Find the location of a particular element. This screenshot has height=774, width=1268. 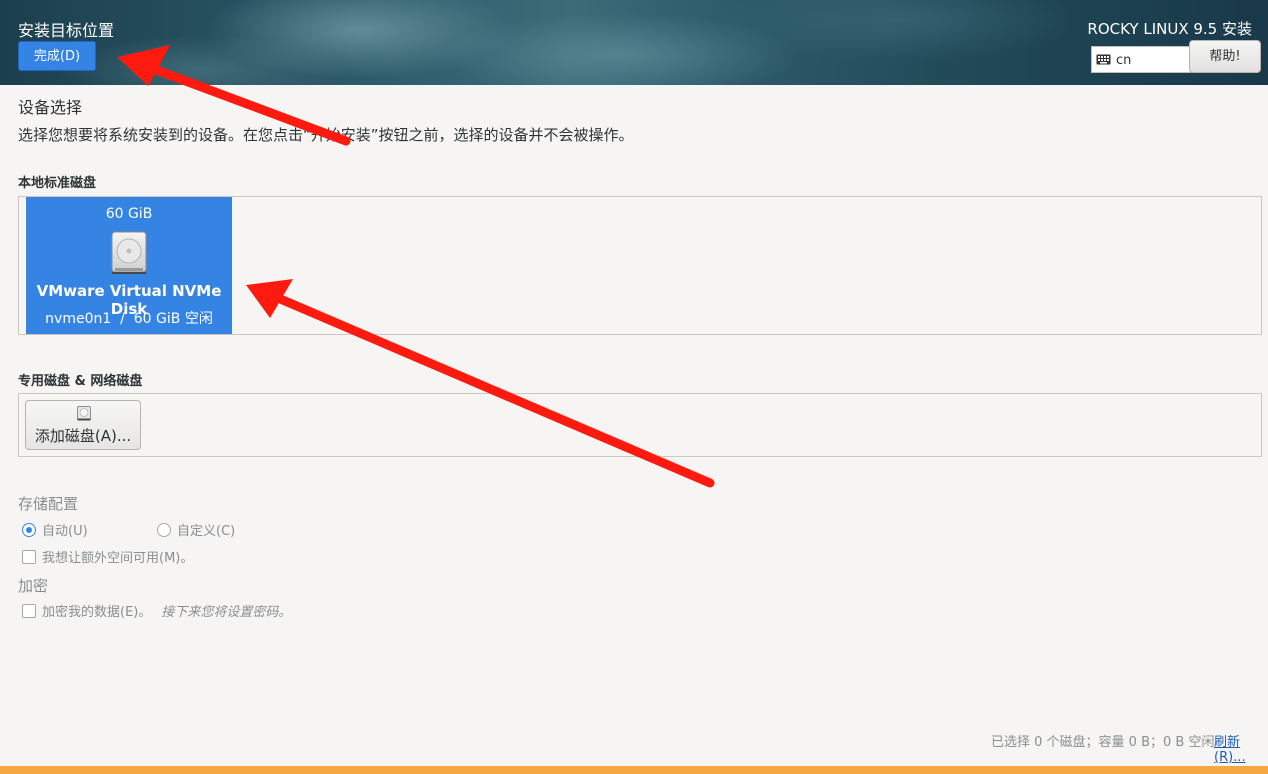

storage-config-title: 存储配置 is located at coordinates (48, 504).